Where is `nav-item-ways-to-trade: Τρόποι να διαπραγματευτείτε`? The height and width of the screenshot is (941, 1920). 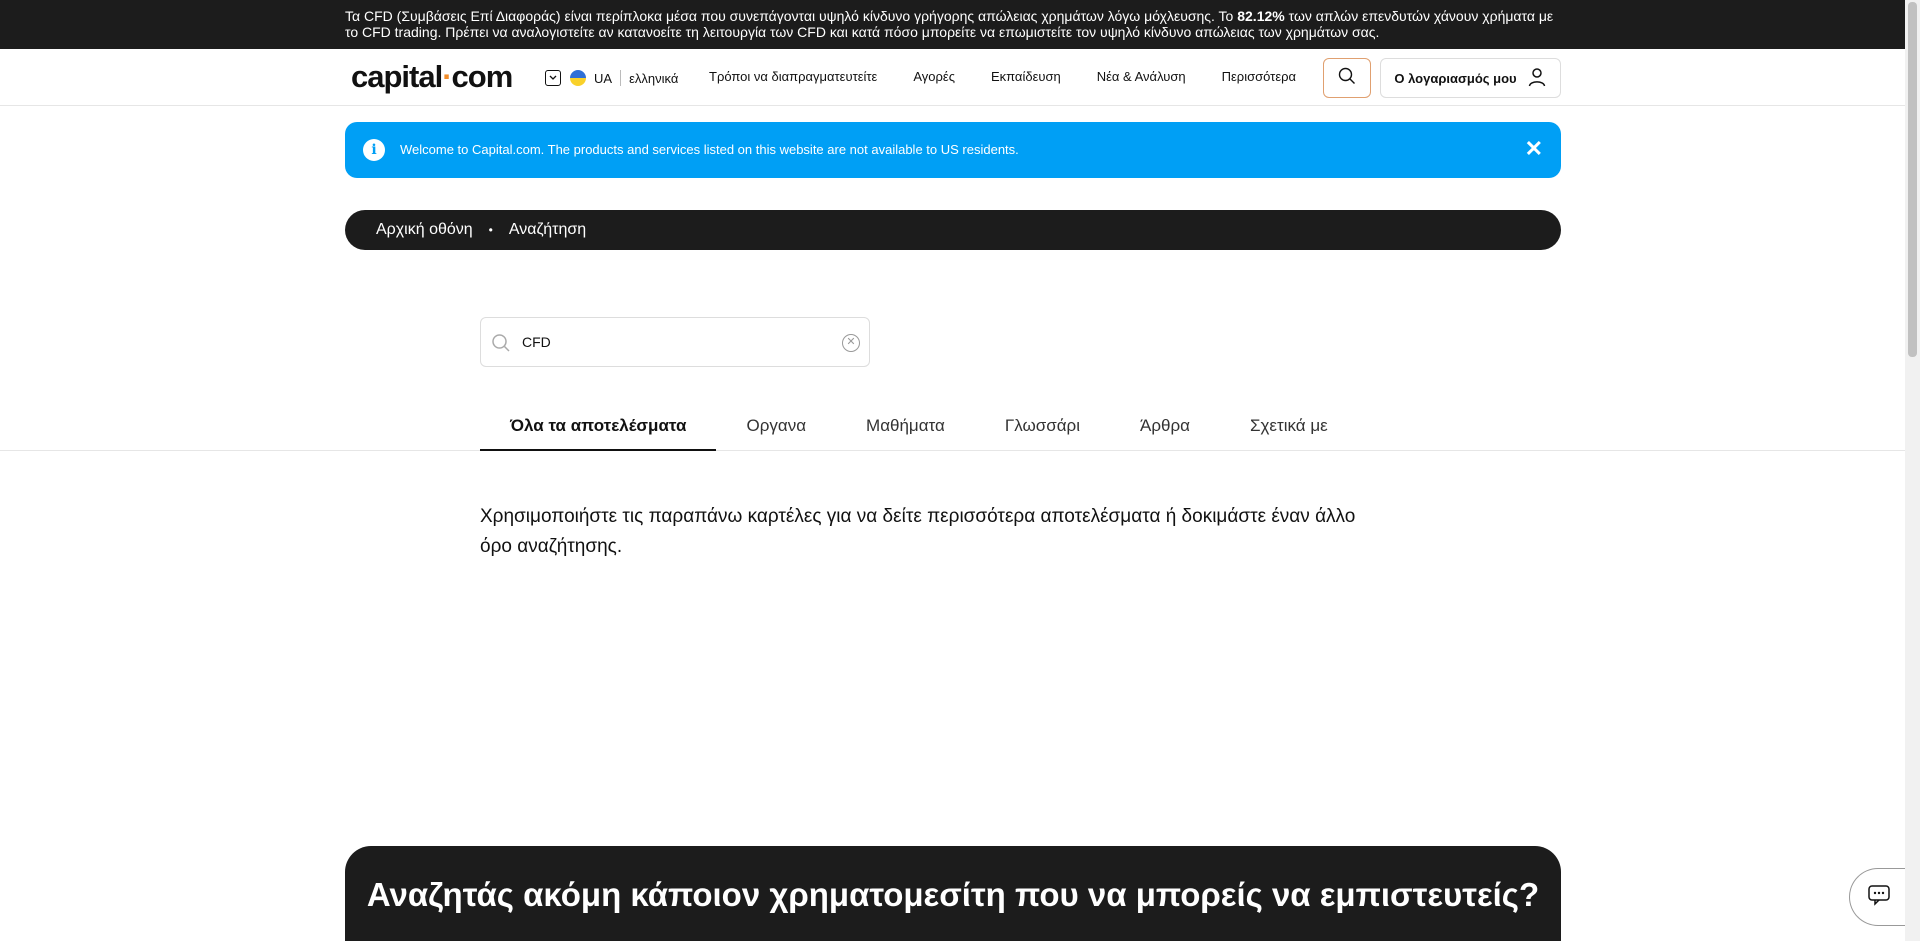
nav-item-ways-to-trade: Τρόποι να διαπραγματευτείτε is located at coordinates (793, 76).